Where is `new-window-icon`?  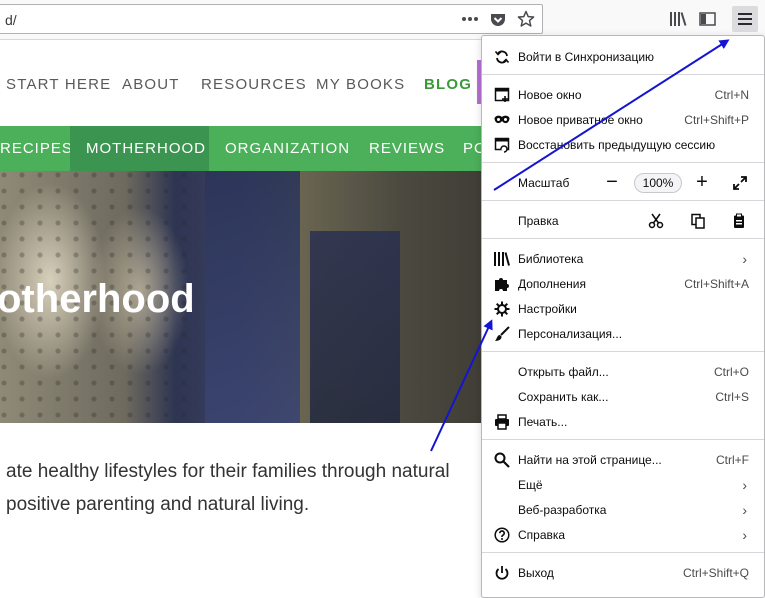
new-window-icon is located at coordinates (502, 95).